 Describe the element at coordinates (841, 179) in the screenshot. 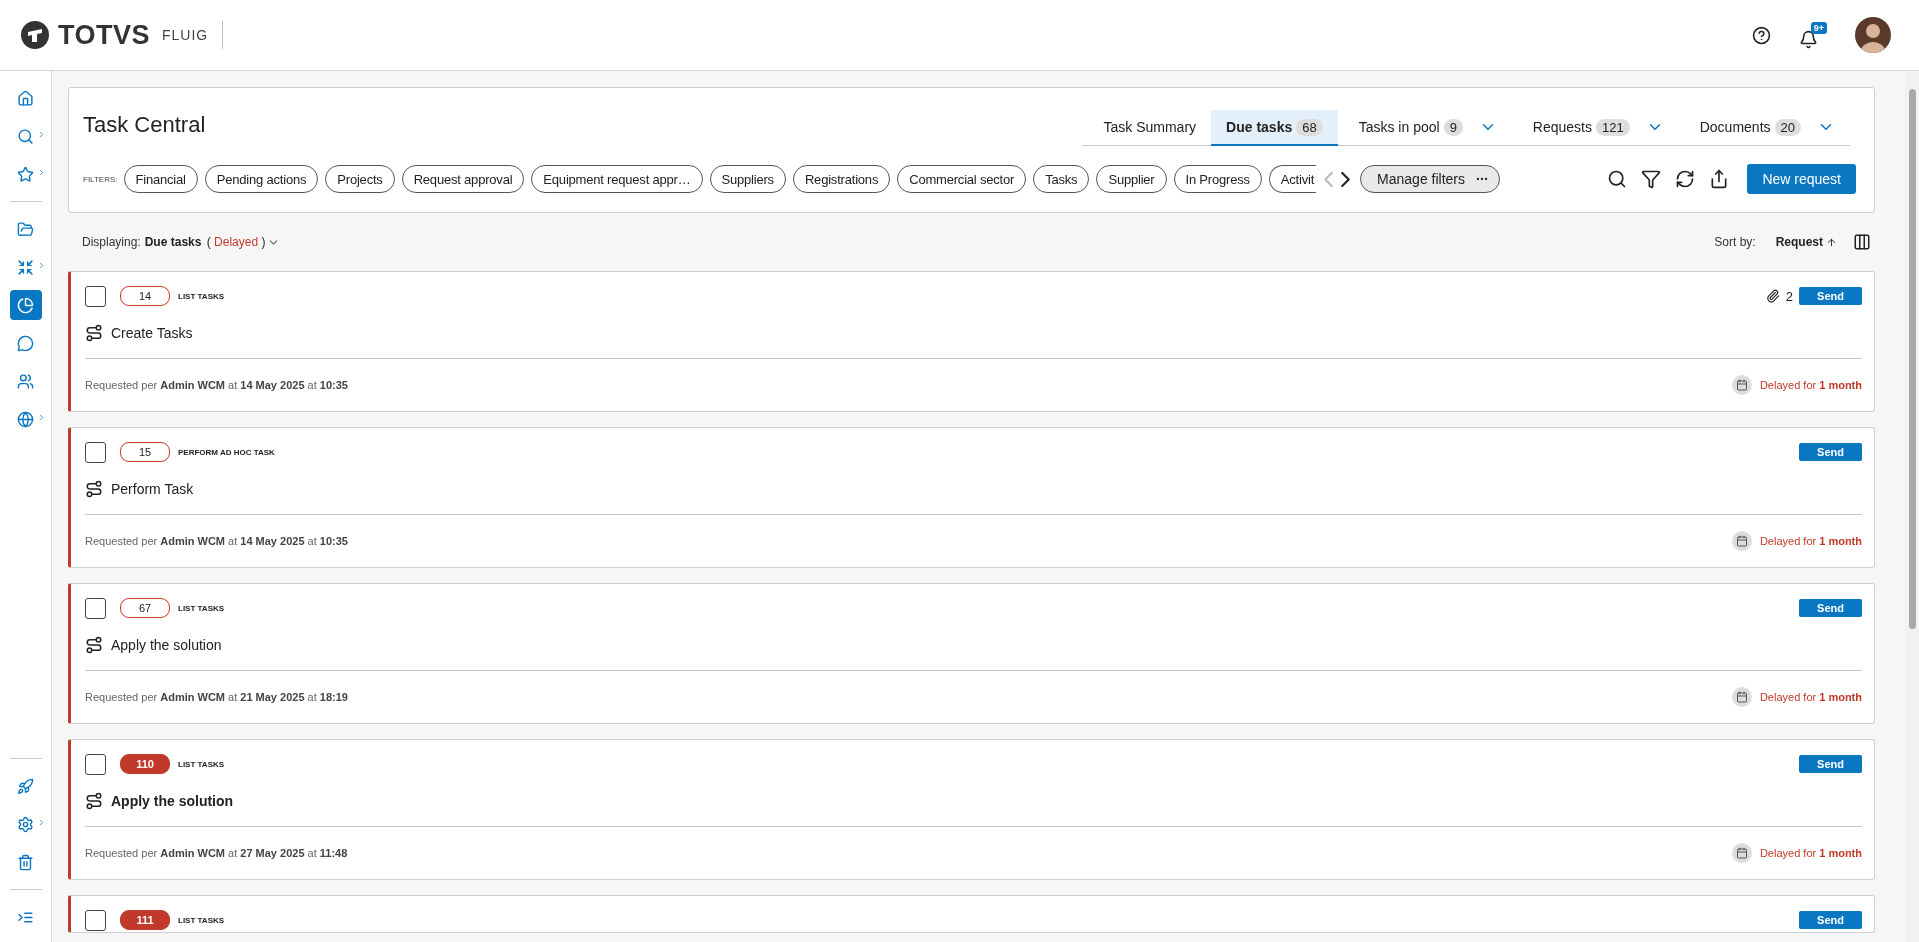

I see `filter-chip: Registrations` at that location.